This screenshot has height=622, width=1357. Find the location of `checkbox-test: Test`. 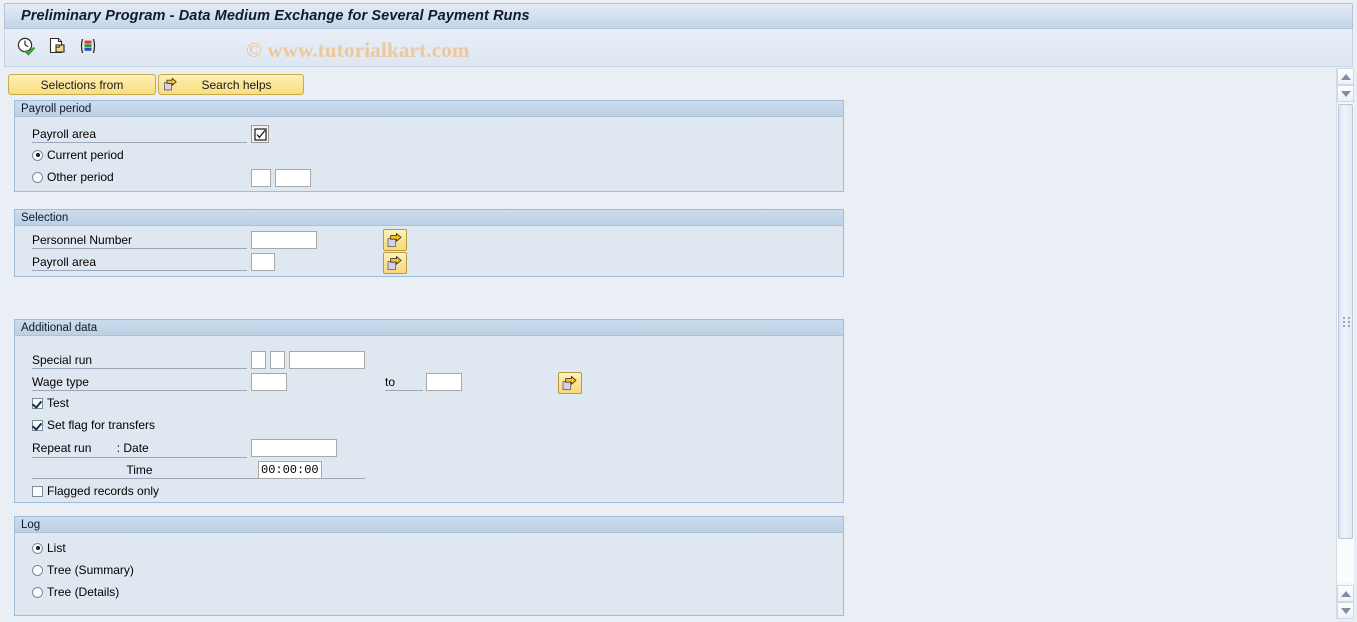

checkbox-test: Test is located at coordinates (50, 403).